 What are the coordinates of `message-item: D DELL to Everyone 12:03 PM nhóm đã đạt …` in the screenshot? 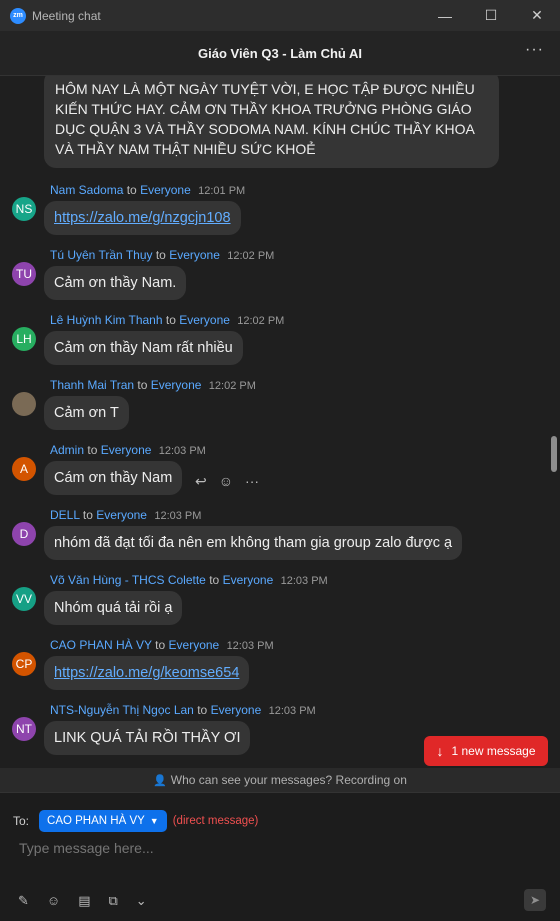 It's located at (274, 540).